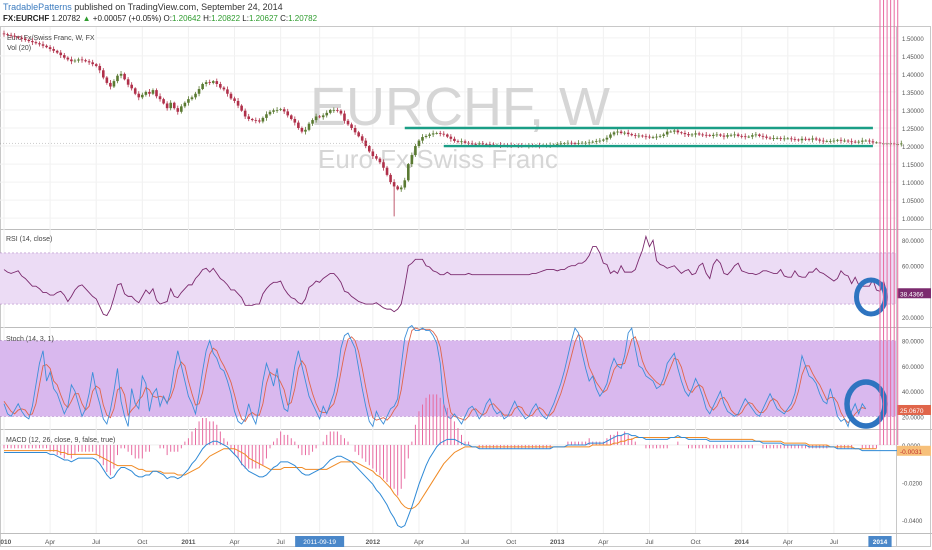 This screenshot has width=932, height=550. Describe the element at coordinates (913, 319) in the screenshot. I see `rsi-tick-label: 20.0000` at that location.